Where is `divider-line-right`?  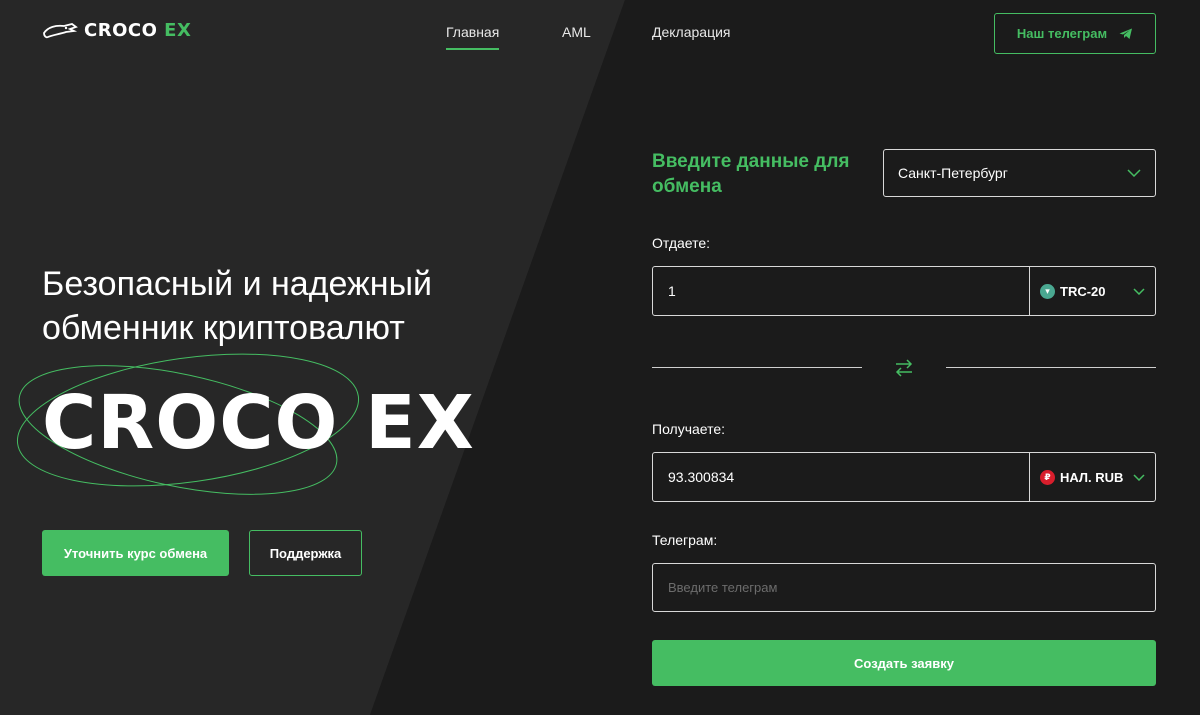 divider-line-right is located at coordinates (1051, 367).